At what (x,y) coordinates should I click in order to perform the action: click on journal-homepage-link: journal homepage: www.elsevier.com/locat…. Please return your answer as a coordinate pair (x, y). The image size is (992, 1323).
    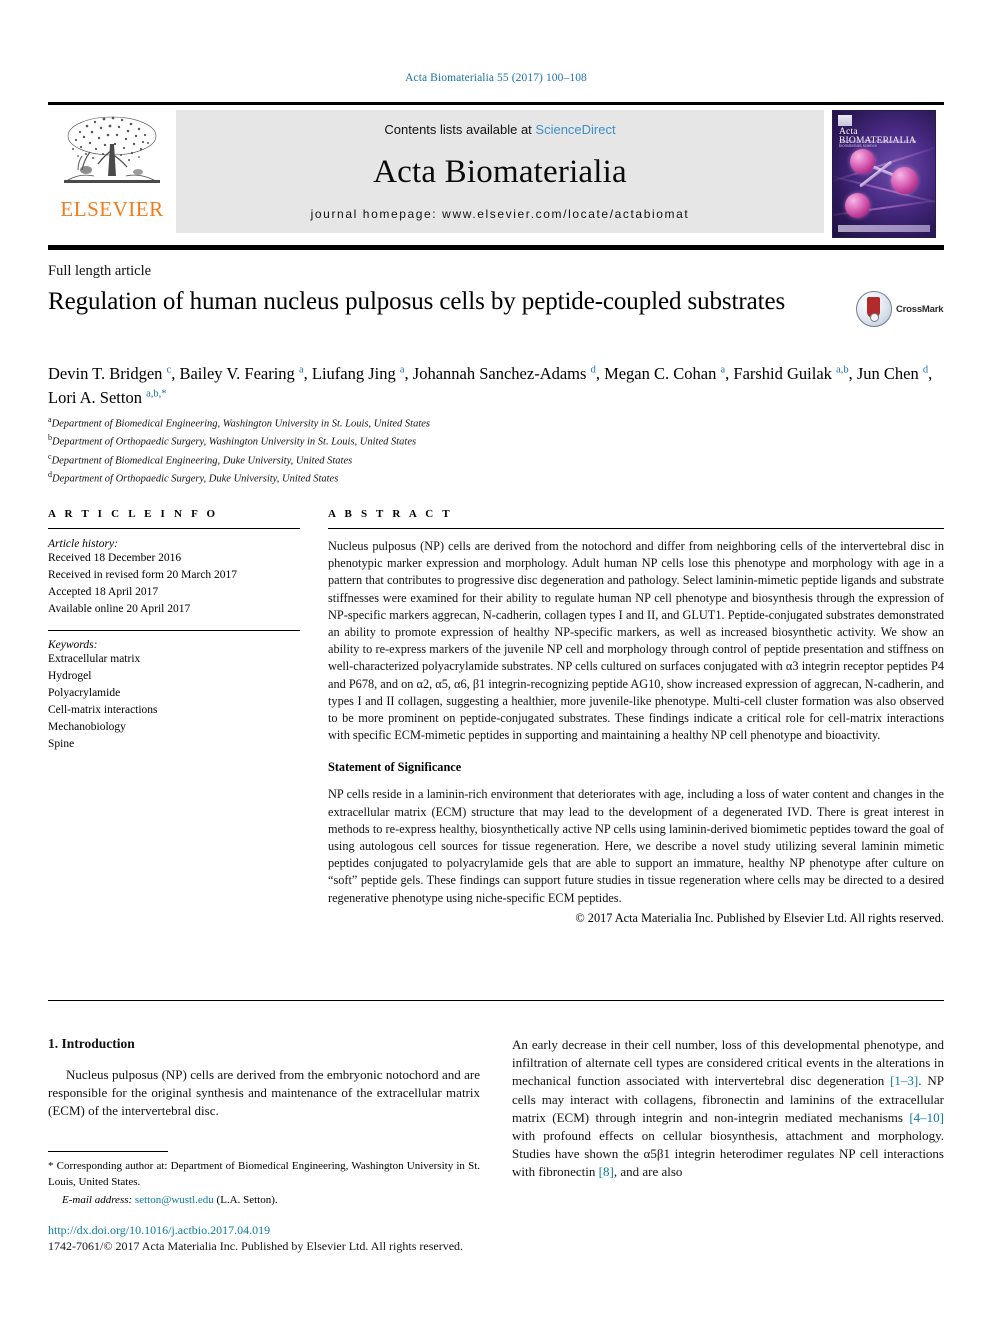
    Looking at the image, I should click on (500, 214).